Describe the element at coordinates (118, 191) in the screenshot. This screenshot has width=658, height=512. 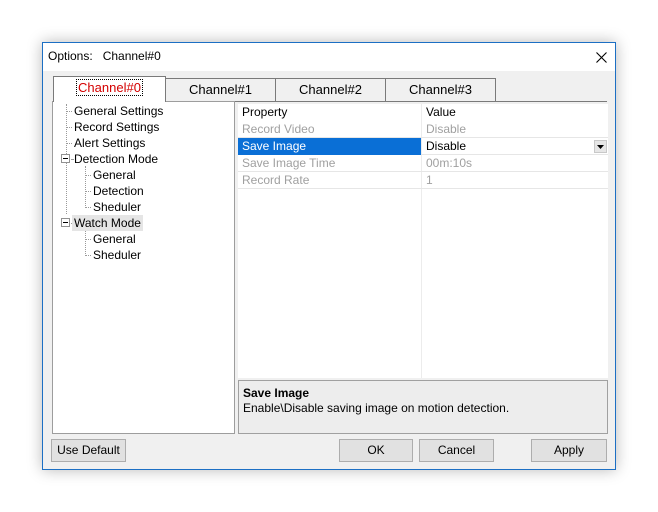
I see `tree-item-detection: Detection` at that location.